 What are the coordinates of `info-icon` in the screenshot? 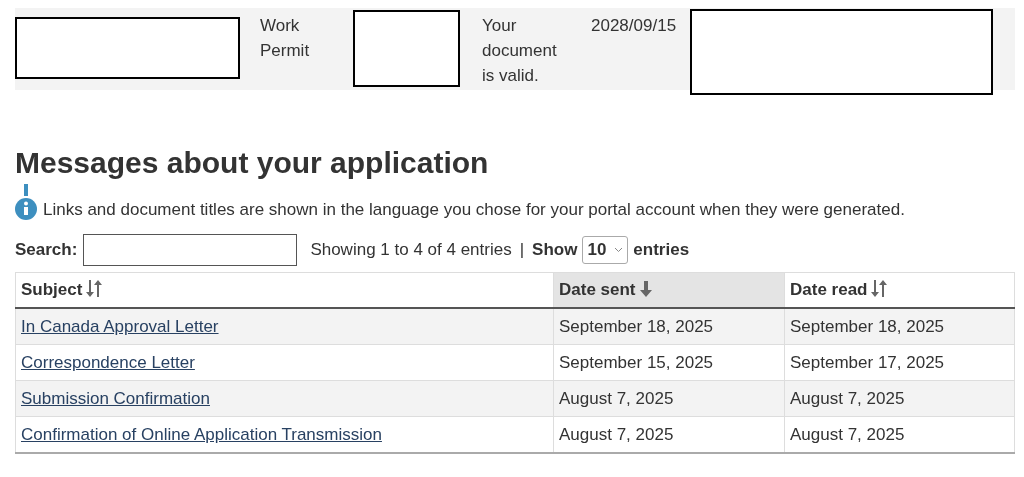 It's located at (26, 202).